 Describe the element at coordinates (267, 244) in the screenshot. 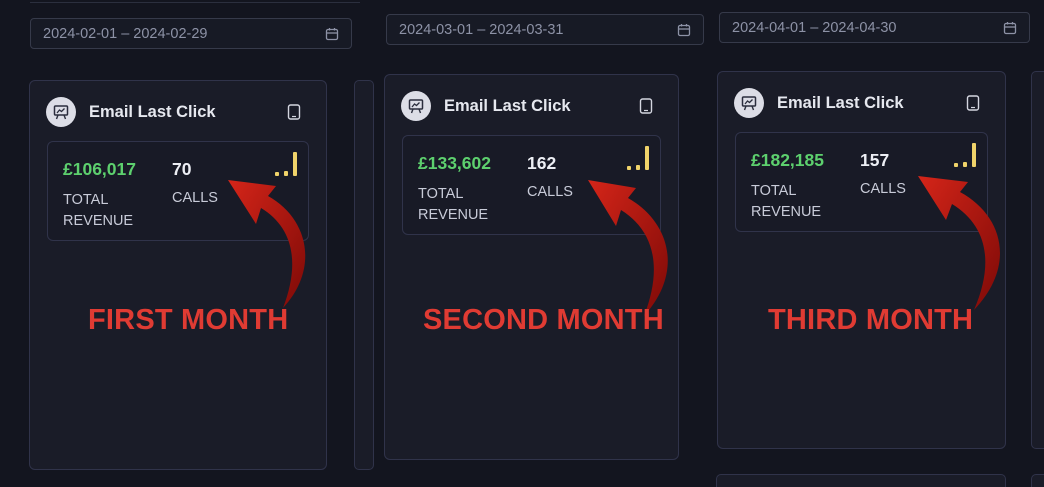

I see `arrow-first-month` at that location.